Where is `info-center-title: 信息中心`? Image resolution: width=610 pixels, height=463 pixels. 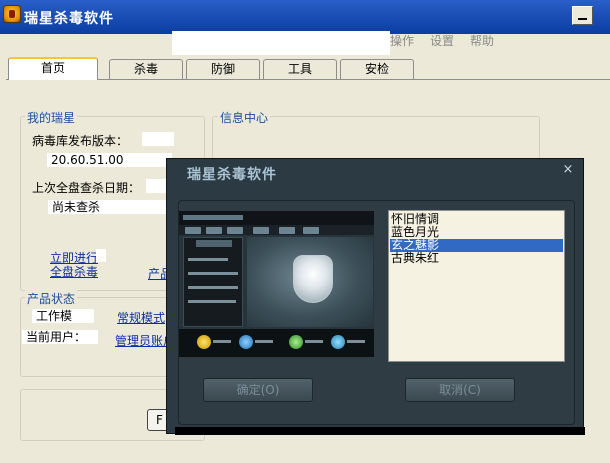
info-center-title: 信息中心 is located at coordinates (244, 117).